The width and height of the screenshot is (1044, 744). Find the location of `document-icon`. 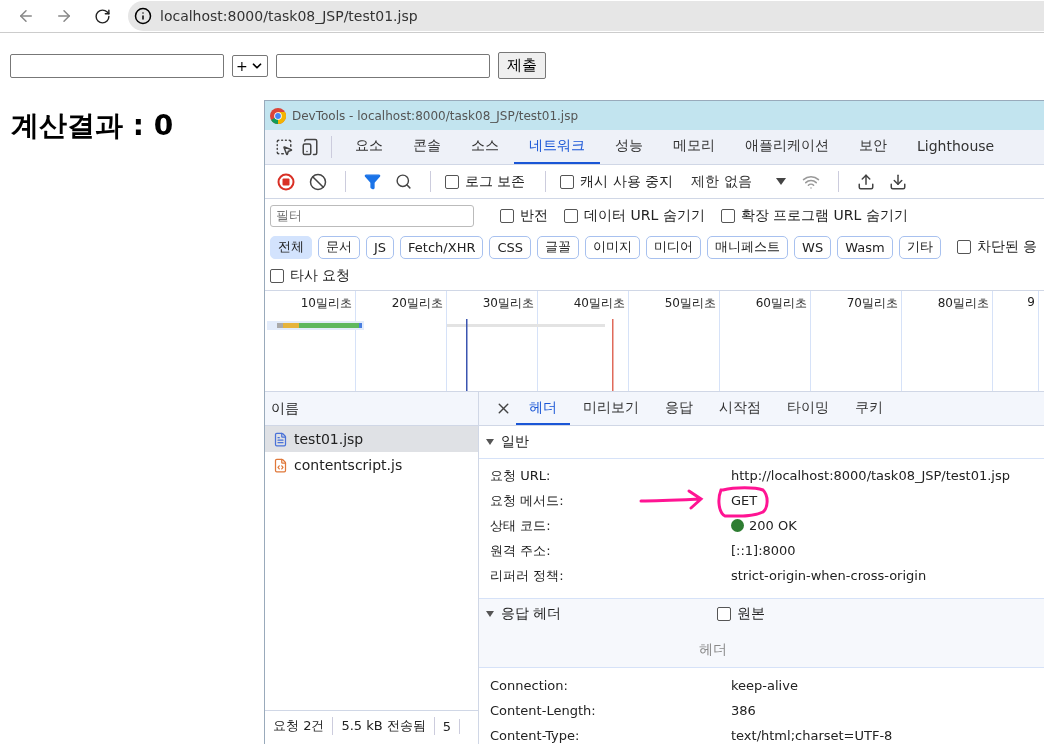

document-icon is located at coordinates (280, 439).